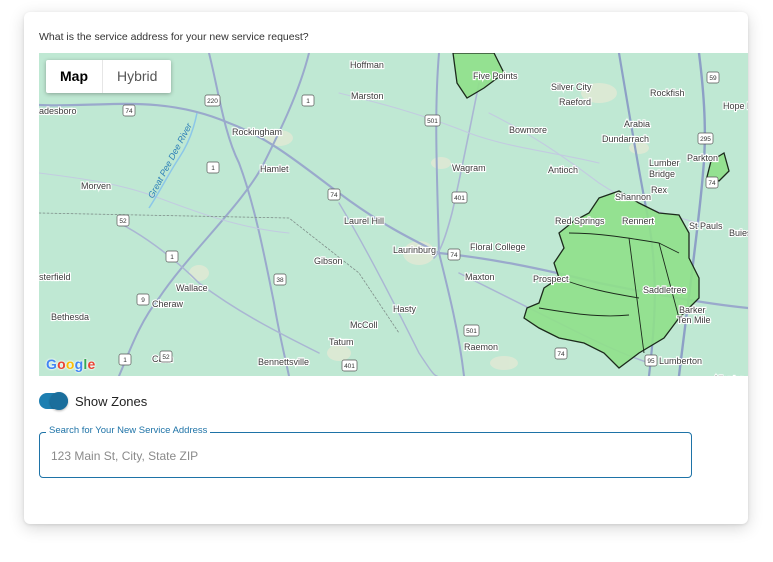  I want to click on place-label: Cheraw, so click(168, 304).